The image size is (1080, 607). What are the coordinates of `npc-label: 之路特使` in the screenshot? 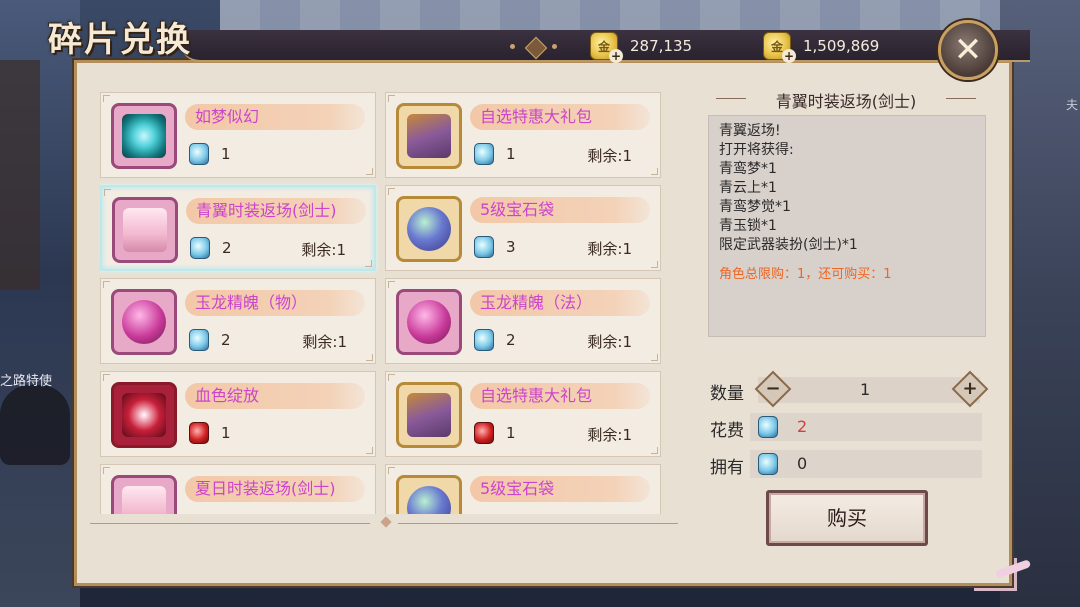 It's located at (26, 381).